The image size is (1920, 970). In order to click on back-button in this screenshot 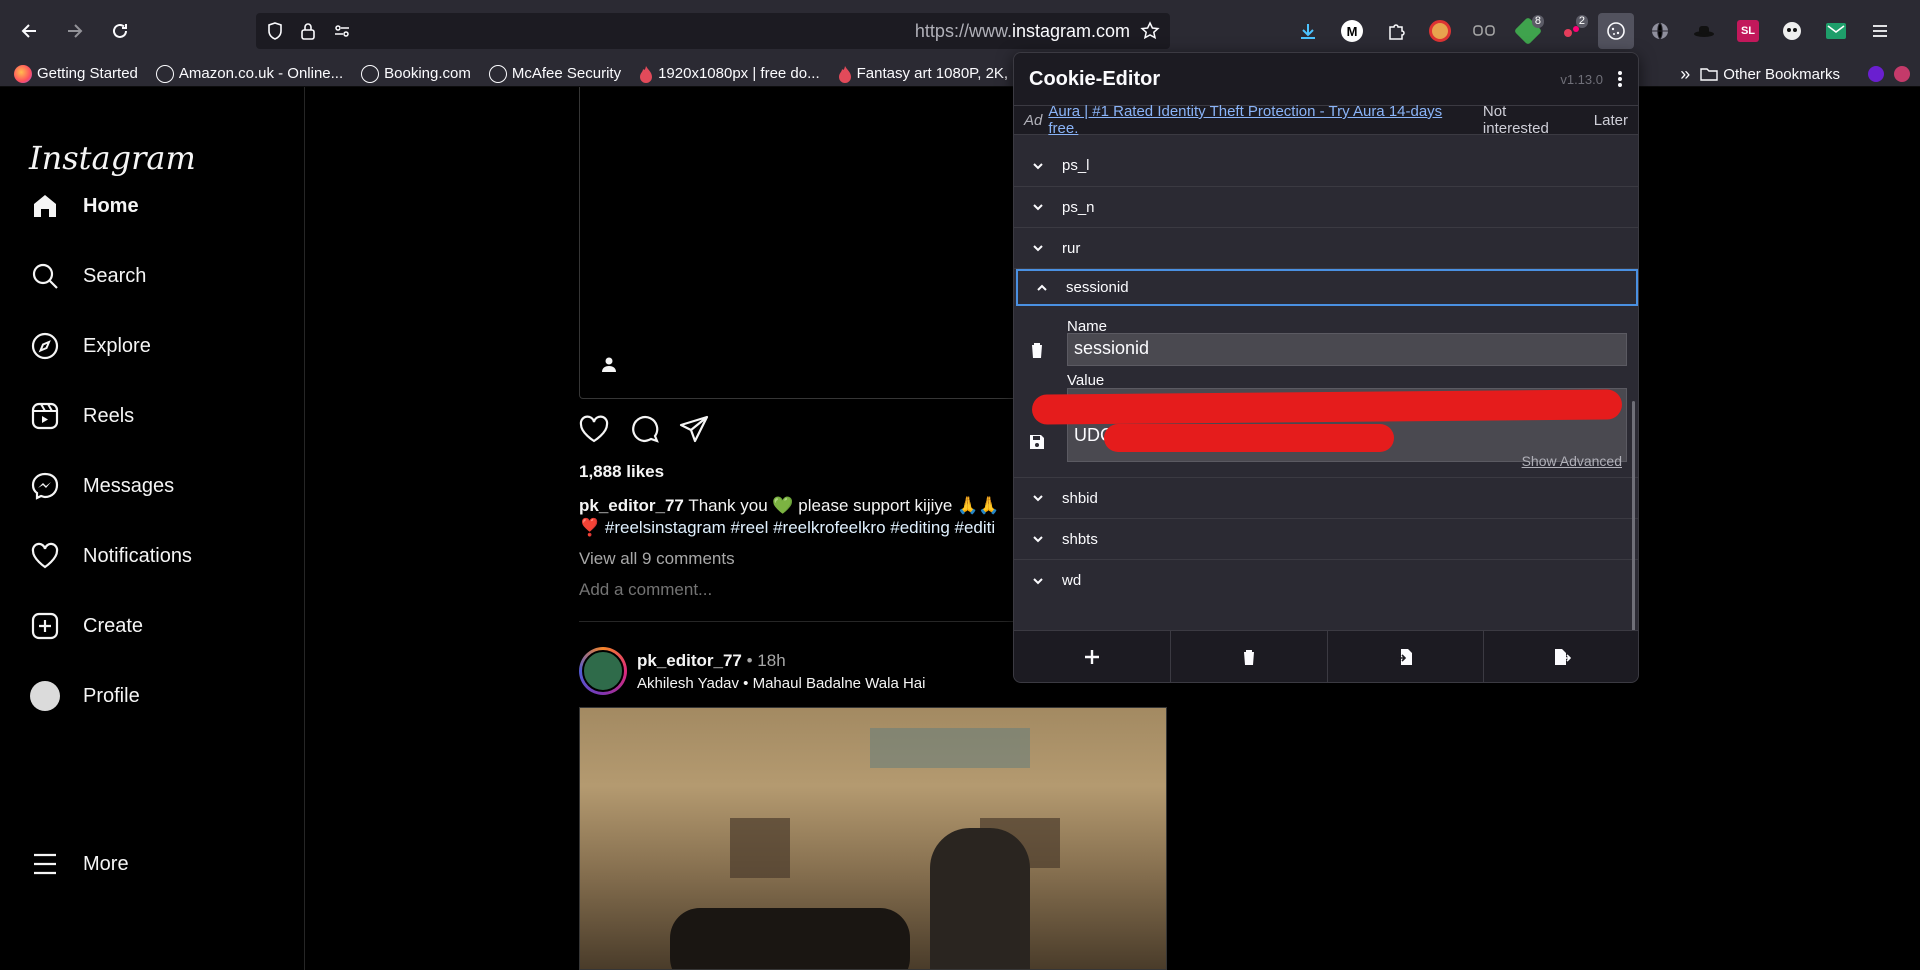, I will do `click(30, 31)`.